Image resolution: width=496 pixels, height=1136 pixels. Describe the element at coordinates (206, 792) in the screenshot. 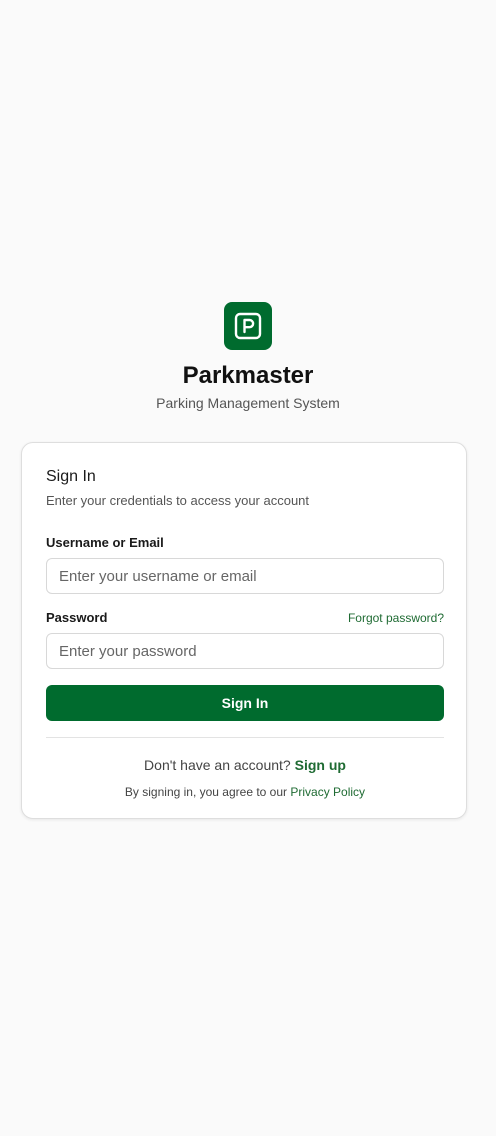

I see `policy-prefix: By signing in, you agree to our` at that location.